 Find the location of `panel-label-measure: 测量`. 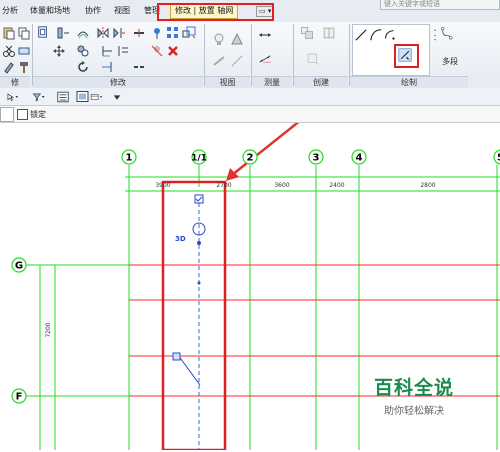

panel-label-measure: 测量 is located at coordinates (272, 82).